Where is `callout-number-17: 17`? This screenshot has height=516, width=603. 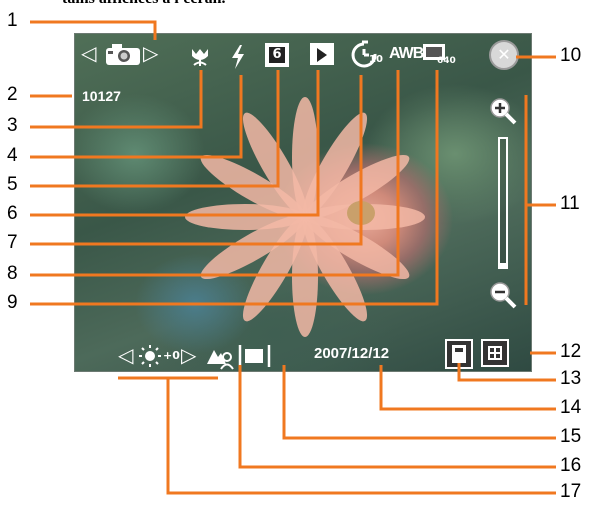 callout-number-17: 17 is located at coordinates (571, 491).